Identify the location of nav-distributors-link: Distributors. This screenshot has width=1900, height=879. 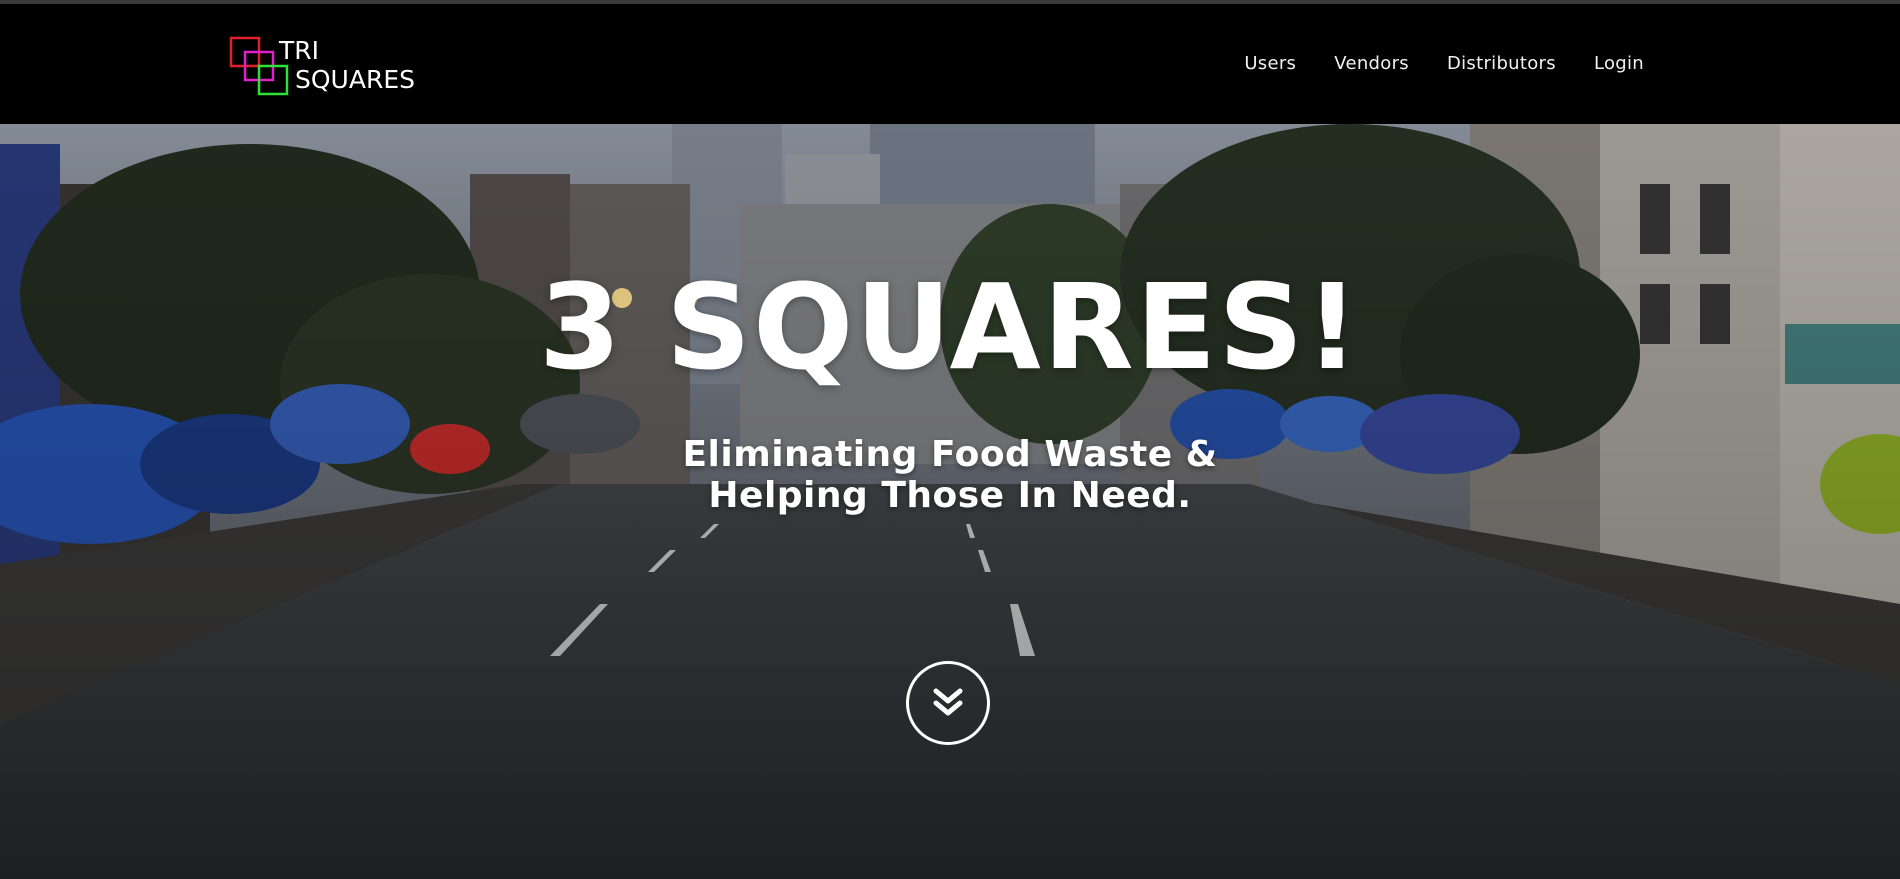
(1501, 63).